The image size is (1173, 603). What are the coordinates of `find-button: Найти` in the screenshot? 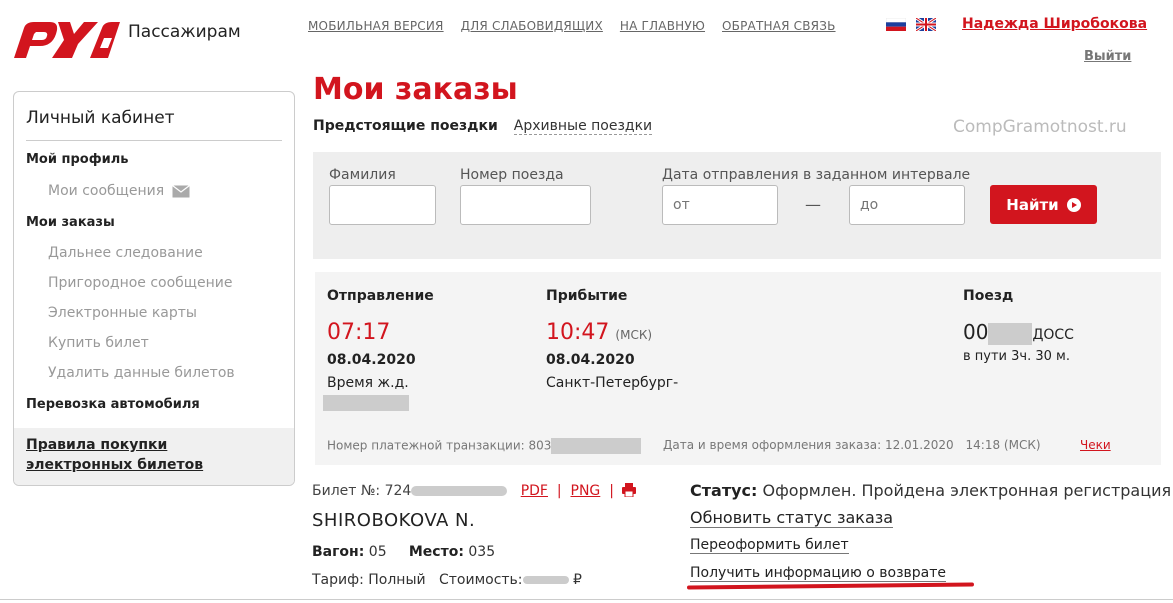 It's located at (1043, 204).